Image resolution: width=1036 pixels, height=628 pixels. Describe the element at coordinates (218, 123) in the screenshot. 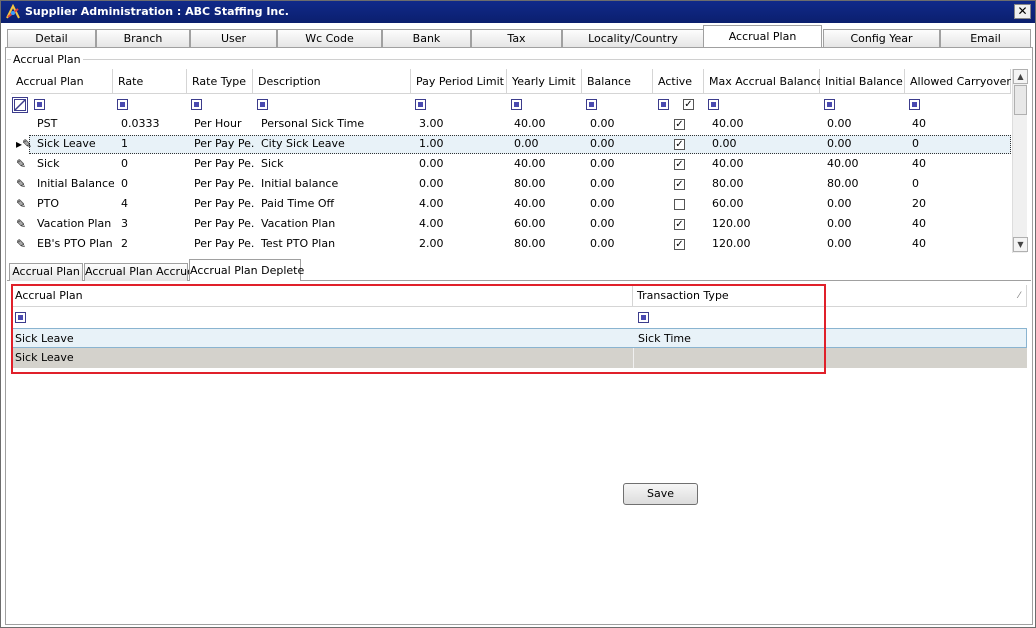

I see `cell-rate-type: Per Hour` at that location.